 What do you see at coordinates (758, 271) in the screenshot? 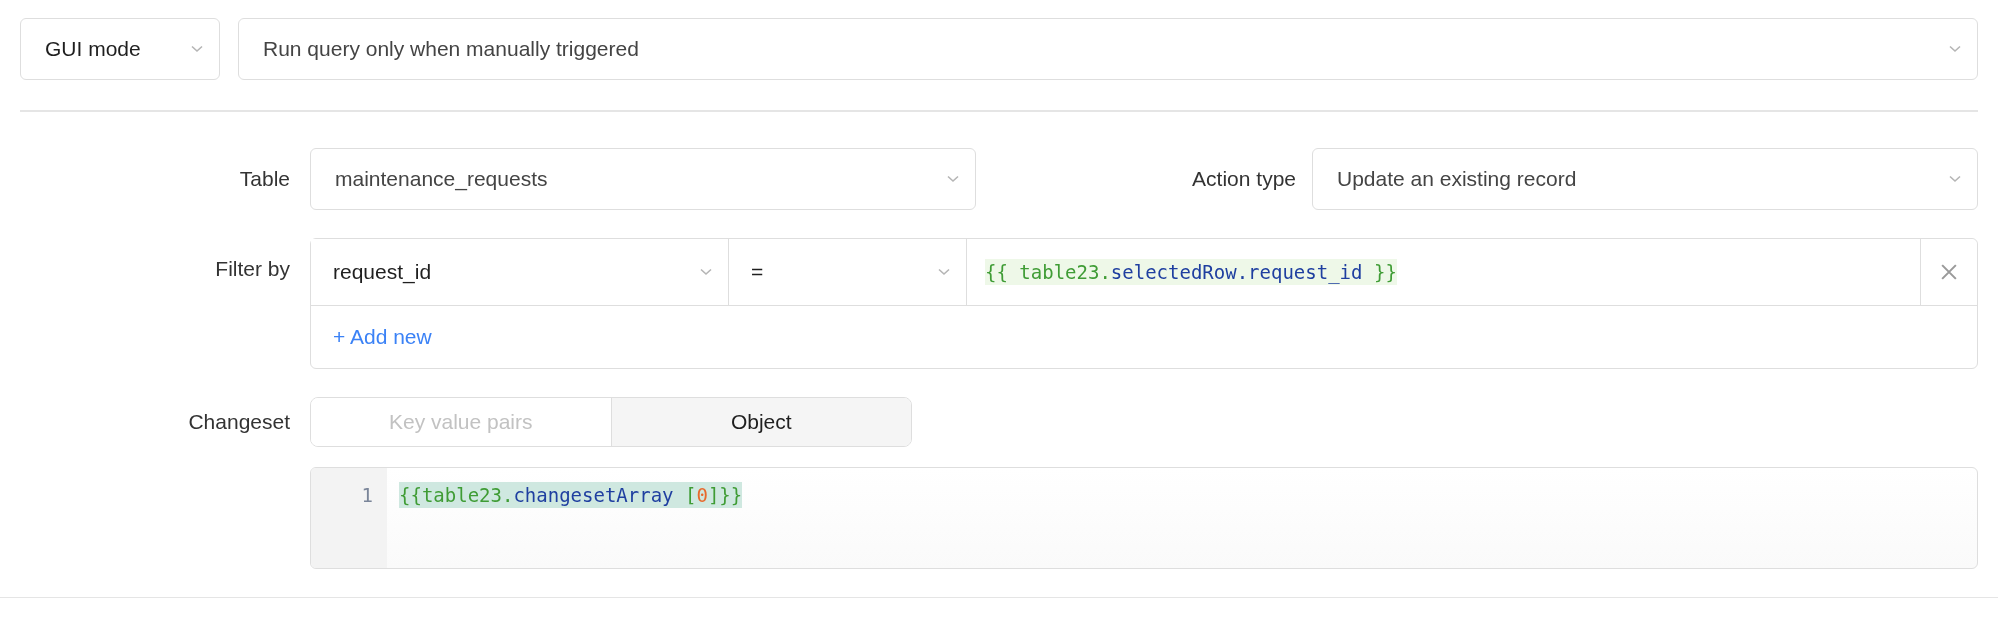
I see `select-value: =` at bounding box center [758, 271].